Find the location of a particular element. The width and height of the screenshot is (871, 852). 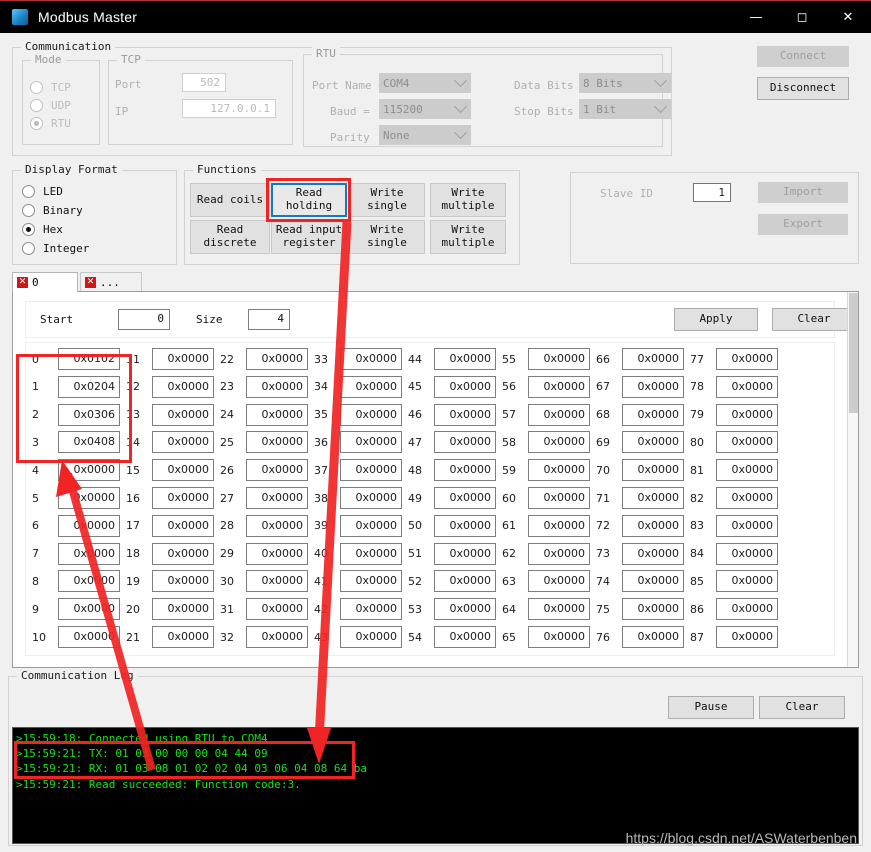

function-button-read-discrete: Read discrete is located at coordinates (230, 237).